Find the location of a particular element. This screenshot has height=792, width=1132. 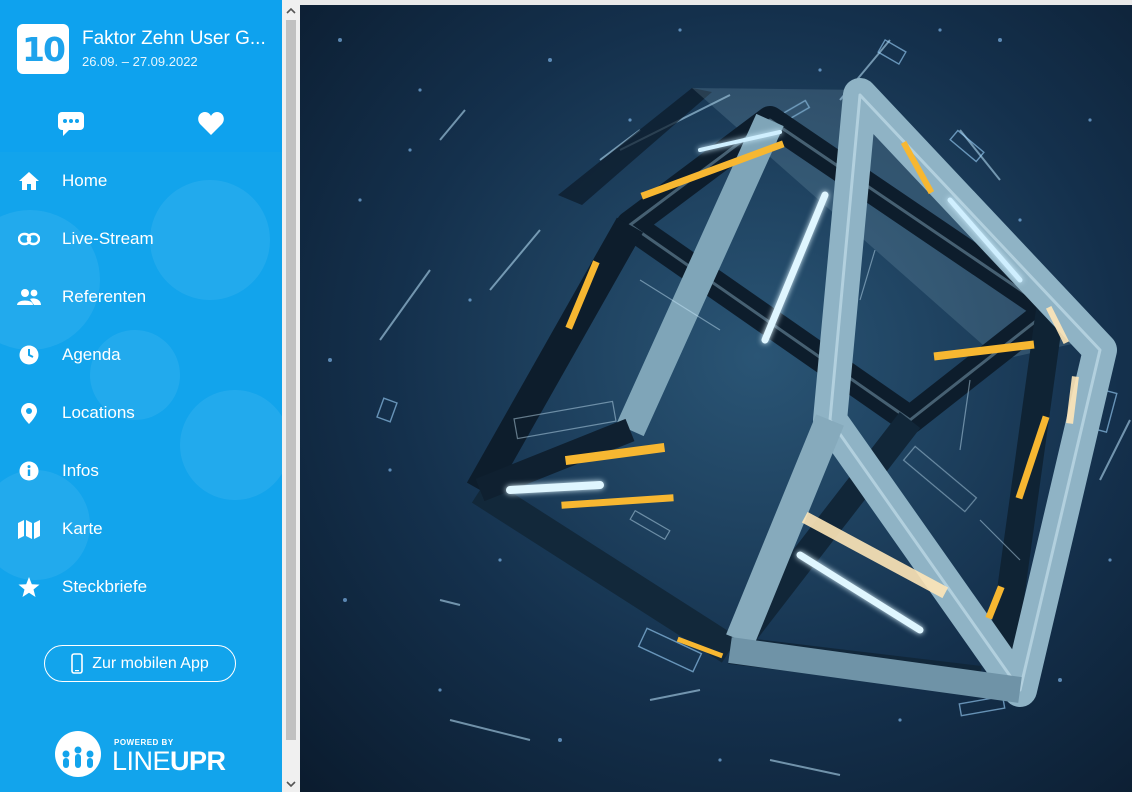

chat-icon is located at coordinates (71, 124).